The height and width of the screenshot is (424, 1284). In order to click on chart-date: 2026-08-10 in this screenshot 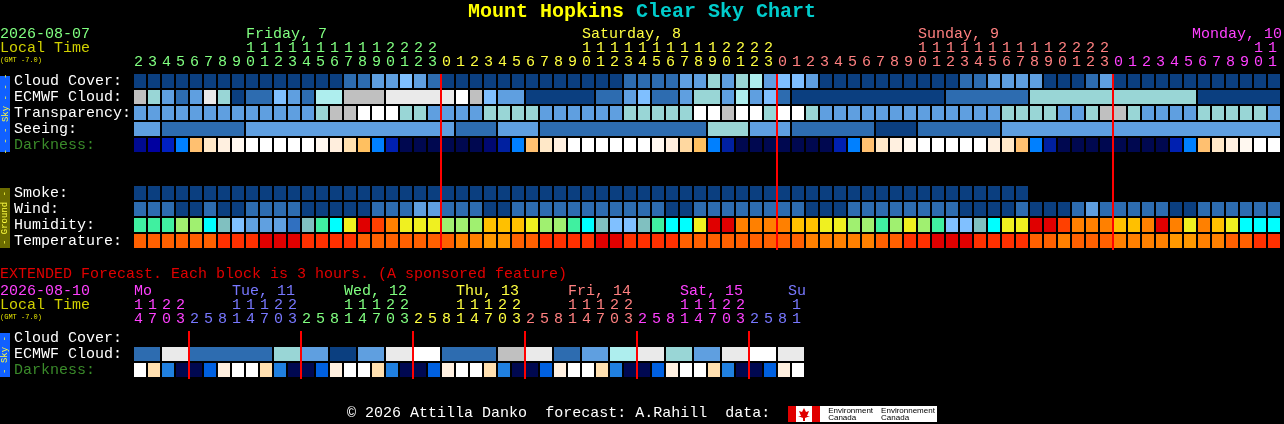, I will do `click(45, 292)`.